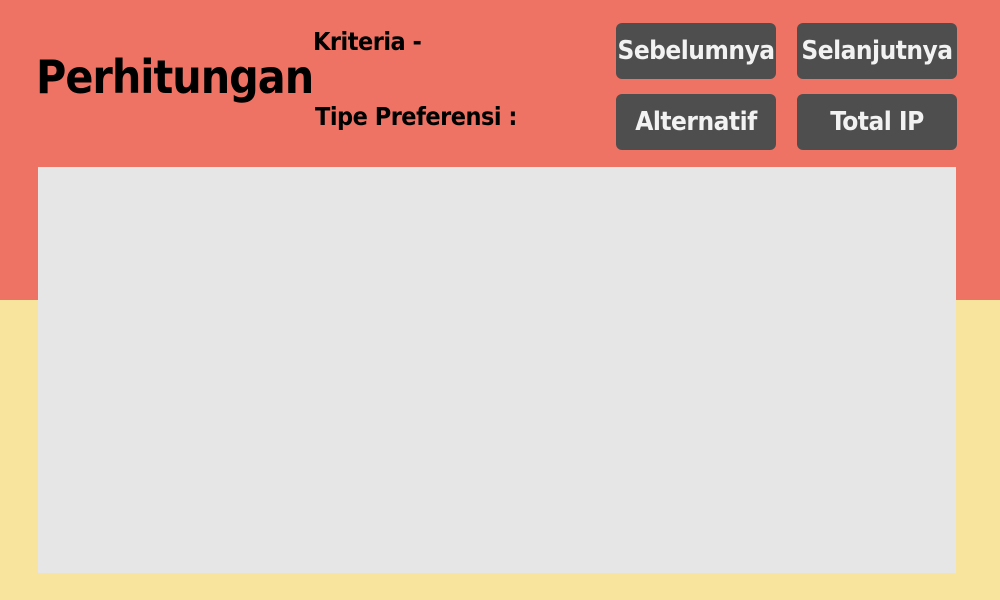 The height and width of the screenshot is (600, 1000). I want to click on previous-button: Sebelumnya, so click(696, 51).